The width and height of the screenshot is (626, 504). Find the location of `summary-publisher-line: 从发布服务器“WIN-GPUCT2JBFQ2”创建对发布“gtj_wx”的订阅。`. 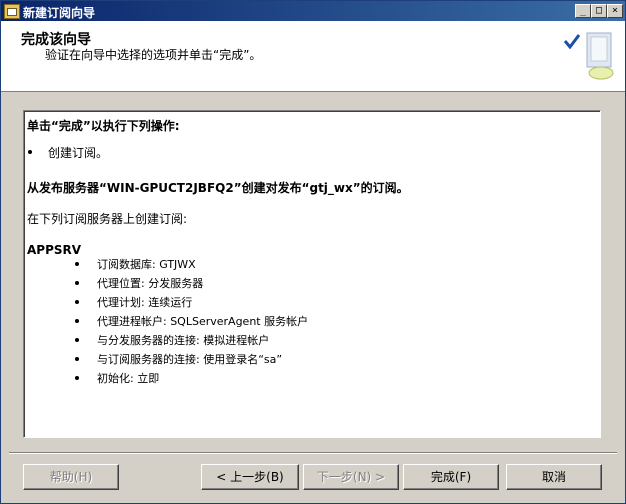

summary-publisher-line: 从发布服务器“WIN-GPUCT2JBFQ2”创建对发布“gtj_wx”的订阅。 is located at coordinates (218, 188).